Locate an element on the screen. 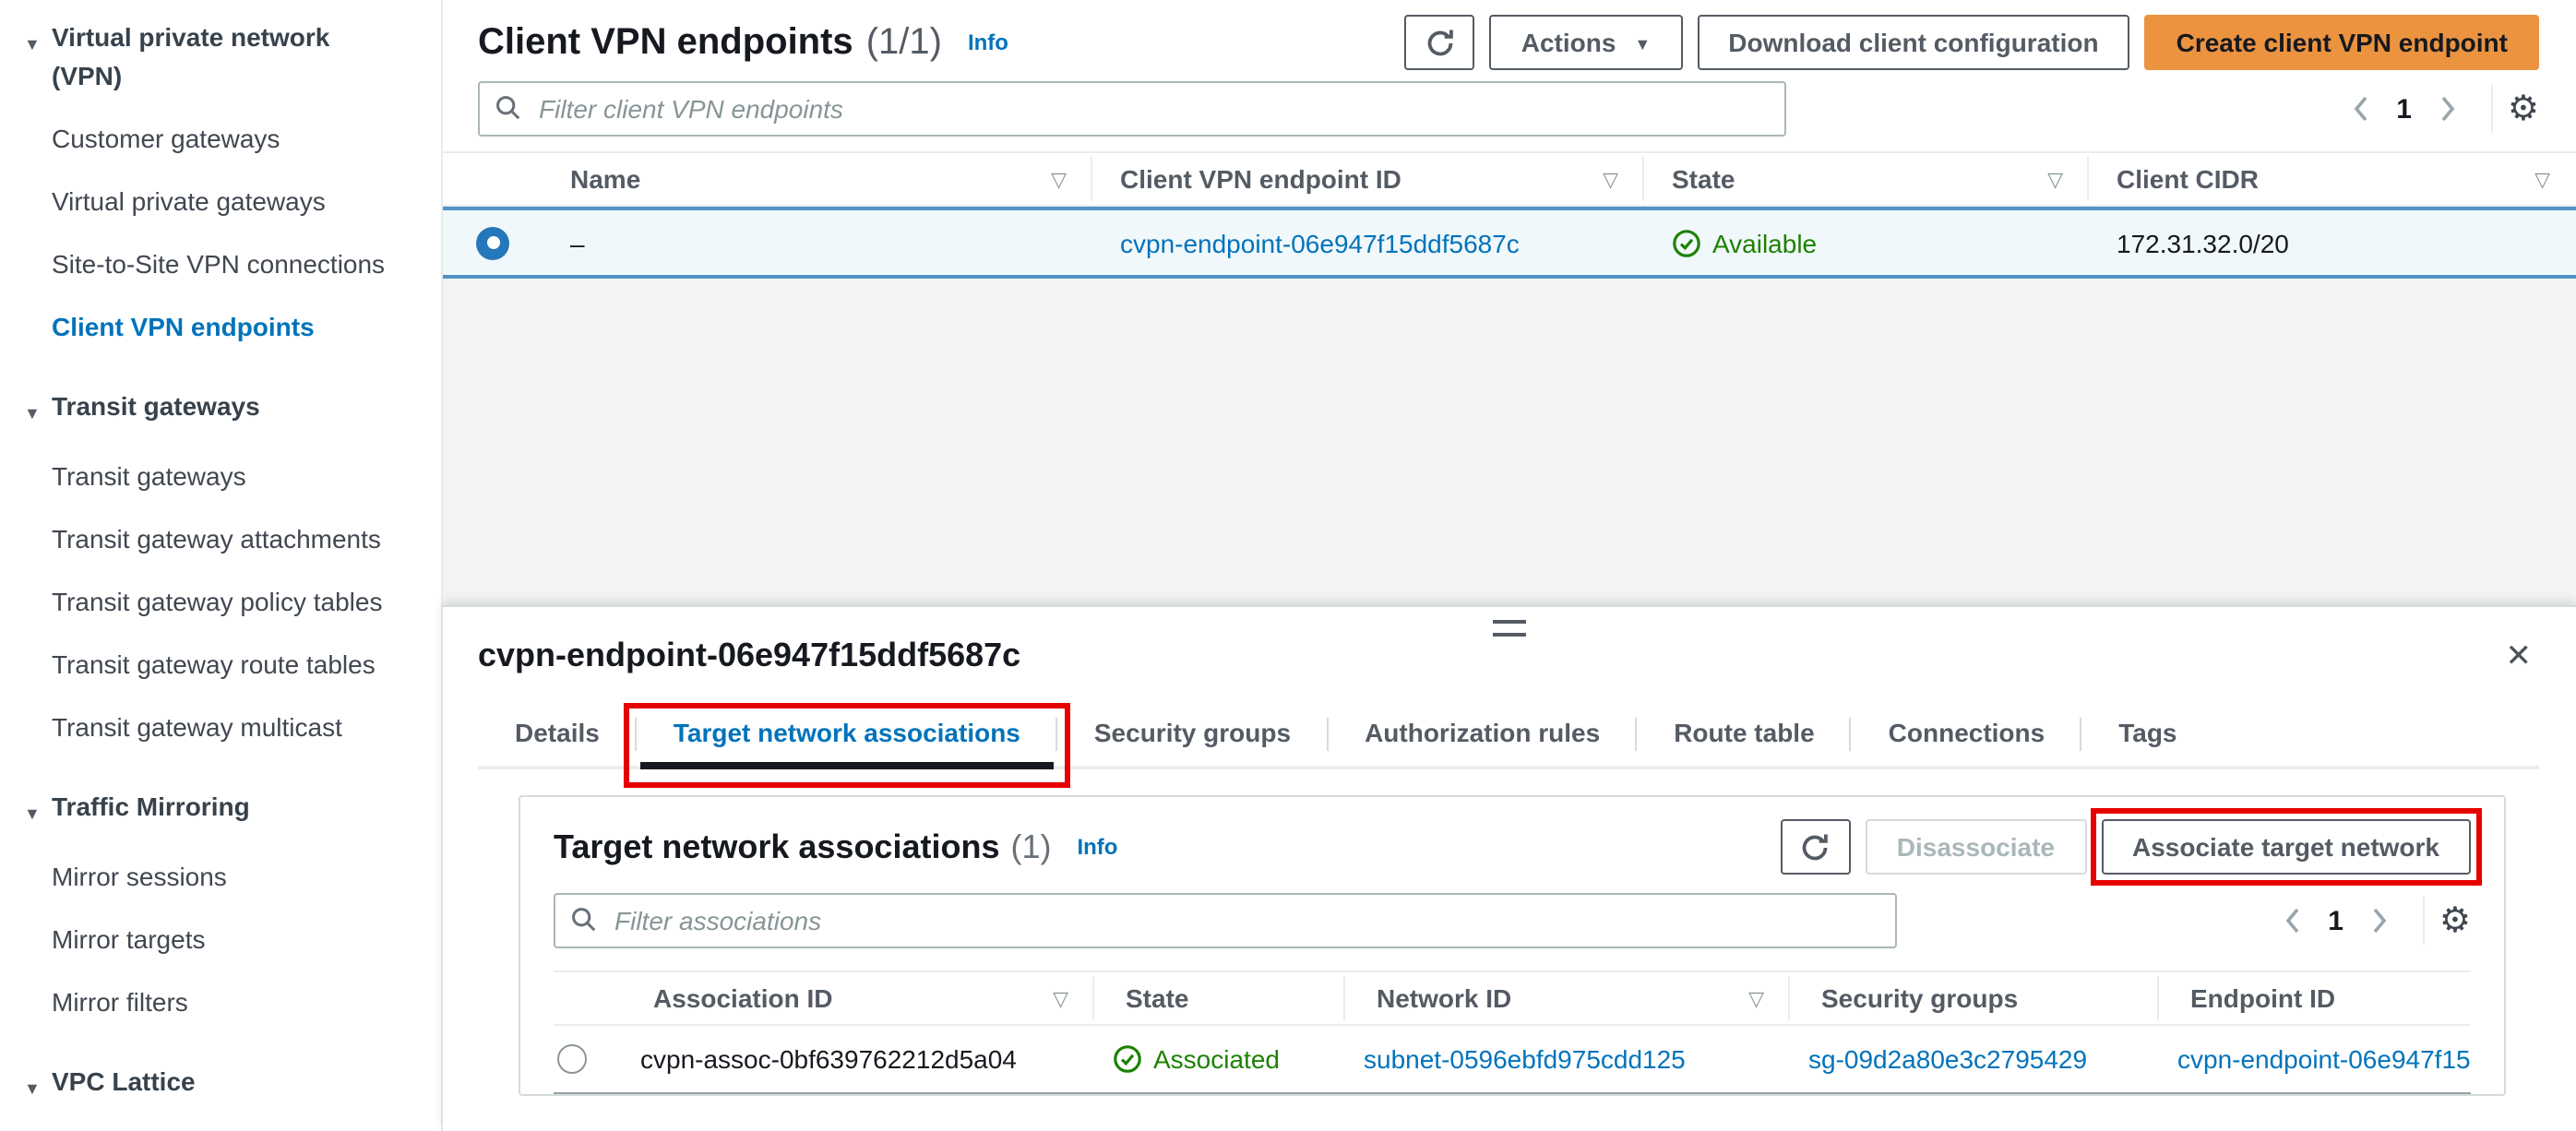 The width and height of the screenshot is (2576, 1131). tab-security-groups: Security groups is located at coordinates (1192, 737).